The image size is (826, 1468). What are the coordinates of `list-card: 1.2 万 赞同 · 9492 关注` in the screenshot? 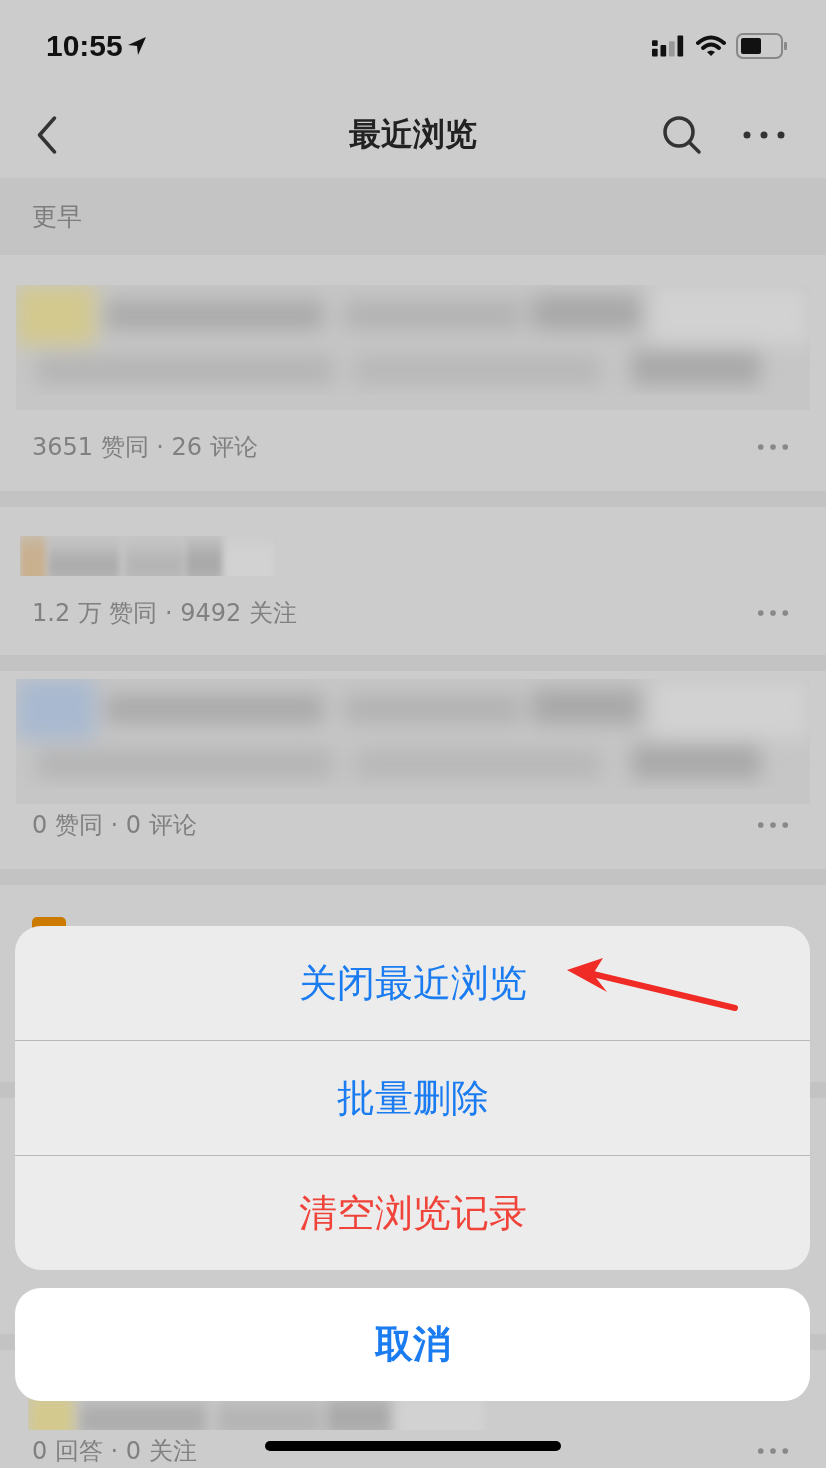 It's located at (413, 581).